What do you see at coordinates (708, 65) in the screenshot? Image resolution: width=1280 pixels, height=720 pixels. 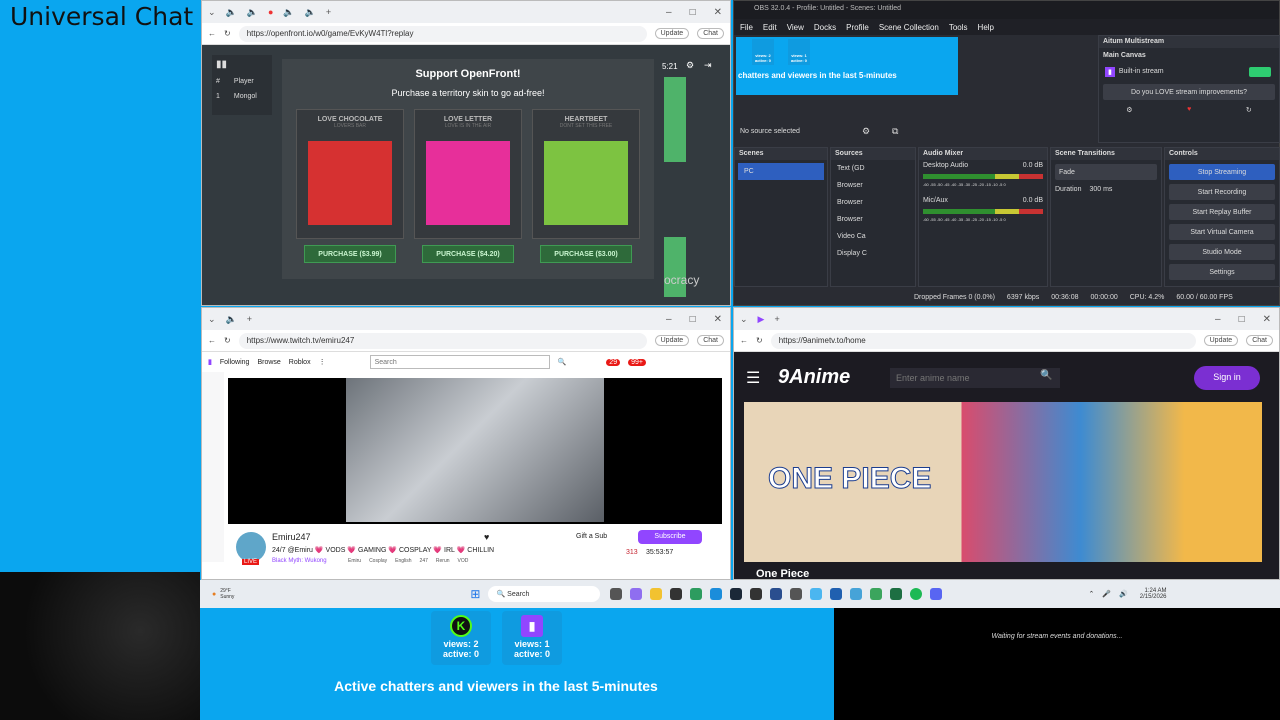 I see `exit-icon: ⇥` at bounding box center [708, 65].